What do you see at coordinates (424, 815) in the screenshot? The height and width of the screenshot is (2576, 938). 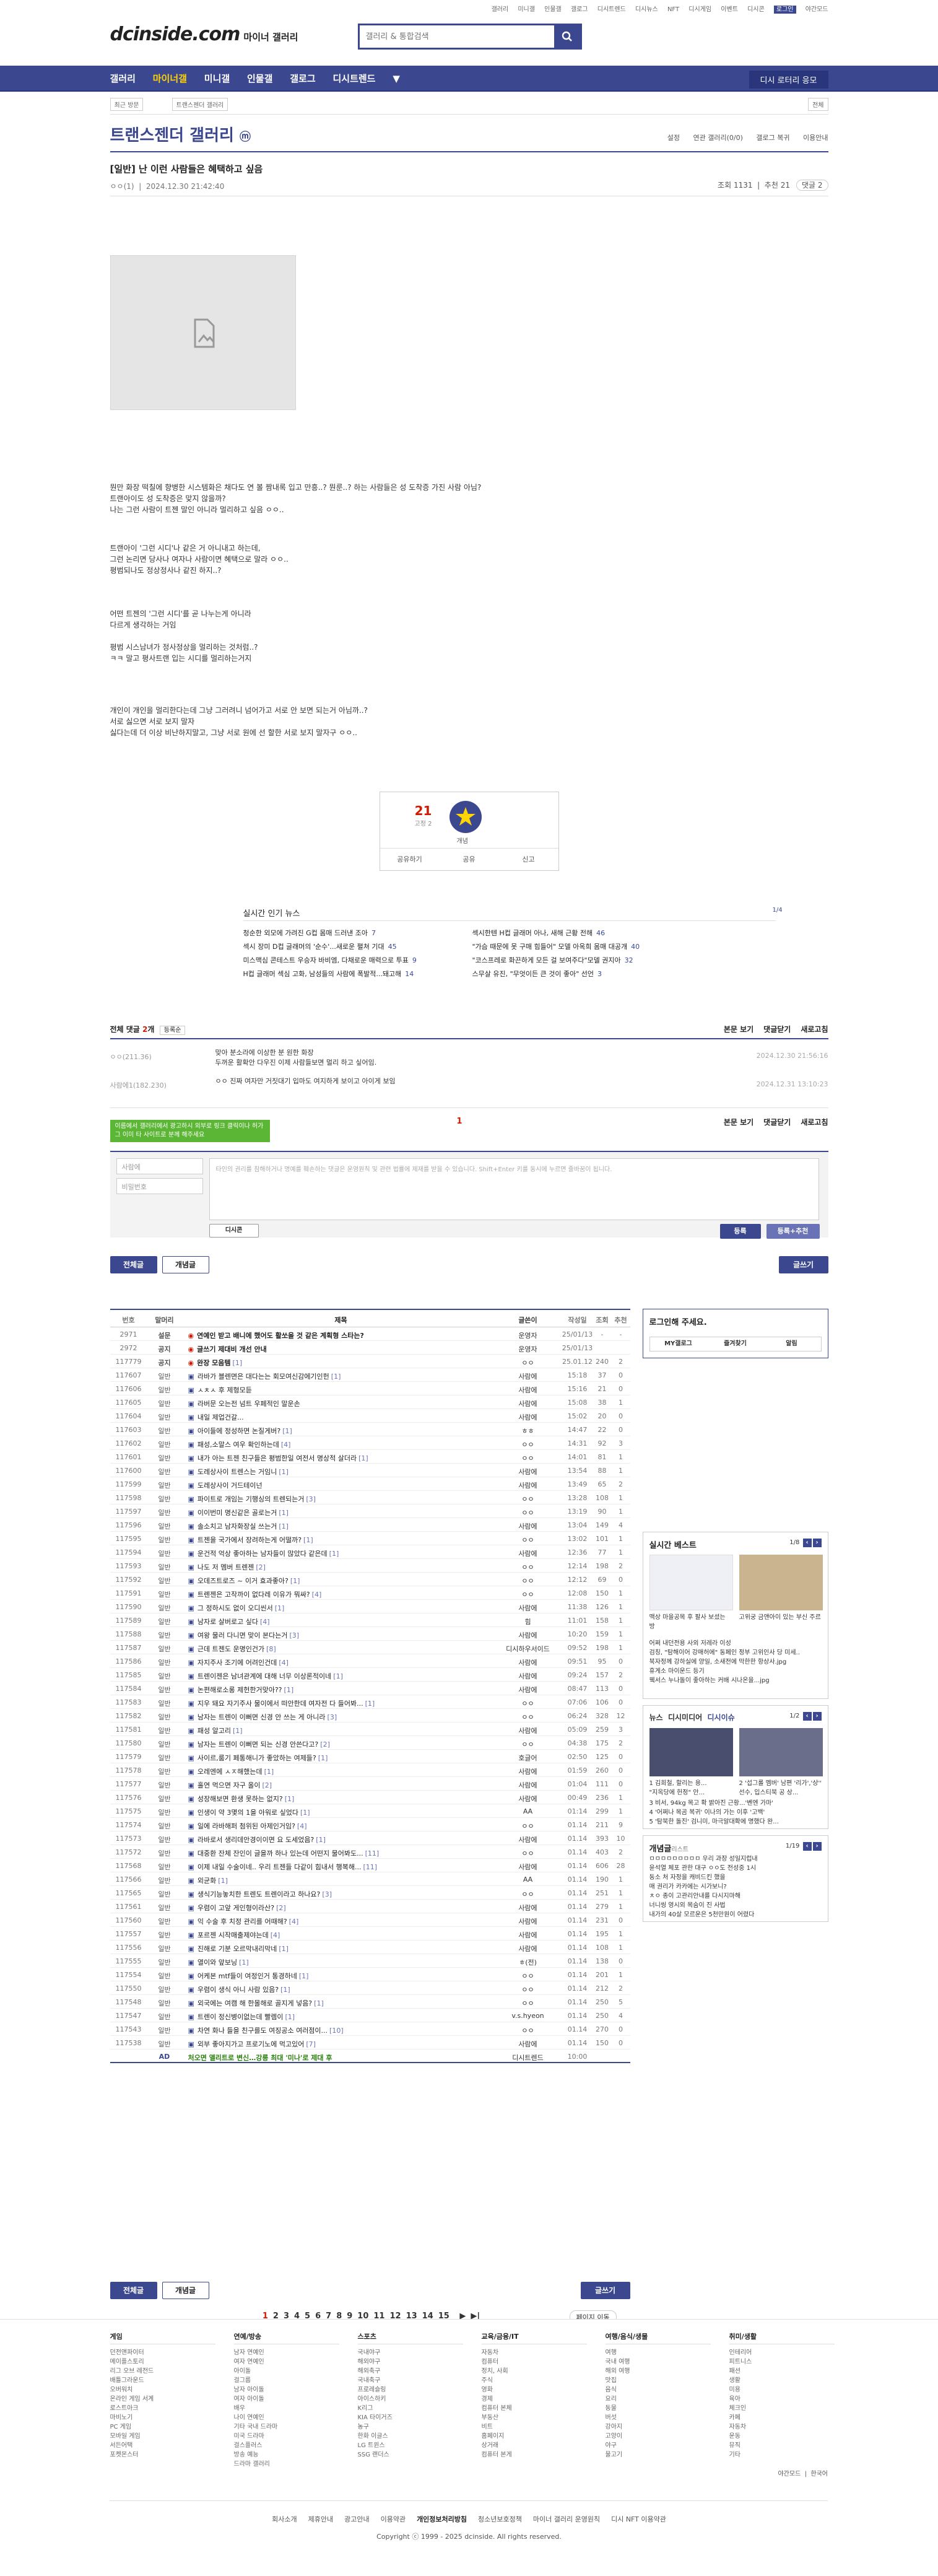 I see `recommend-up: 21 고정 2` at bounding box center [424, 815].